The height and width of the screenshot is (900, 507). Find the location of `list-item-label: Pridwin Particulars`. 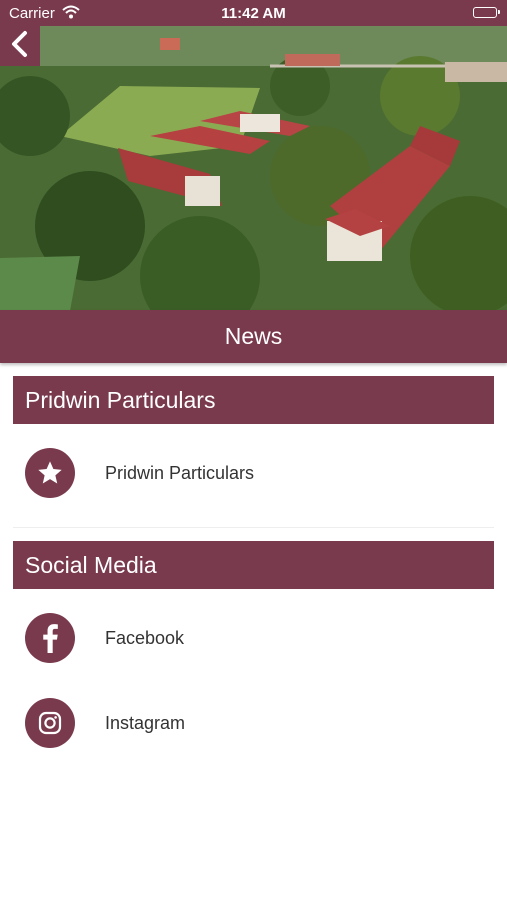

list-item-label: Pridwin Particulars is located at coordinates (180, 472).